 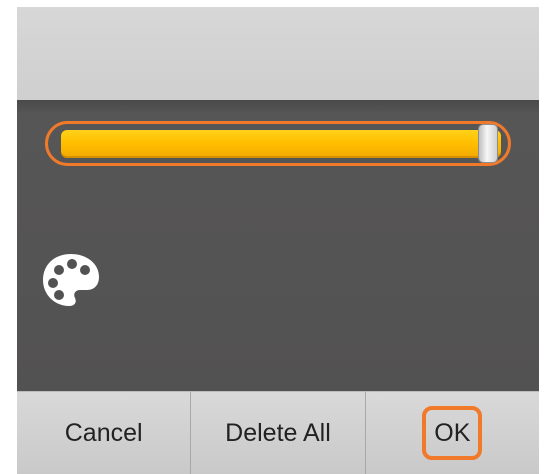 I want to click on delete-all-button: Delete All, so click(x=277, y=433).